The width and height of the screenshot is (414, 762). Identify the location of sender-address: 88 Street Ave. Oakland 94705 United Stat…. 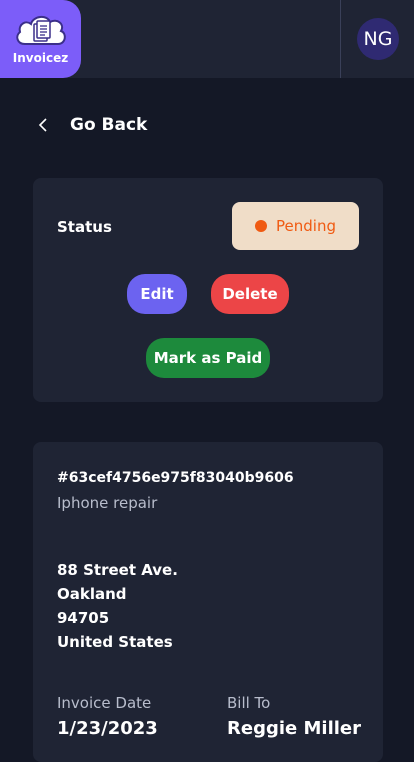
(117, 606).